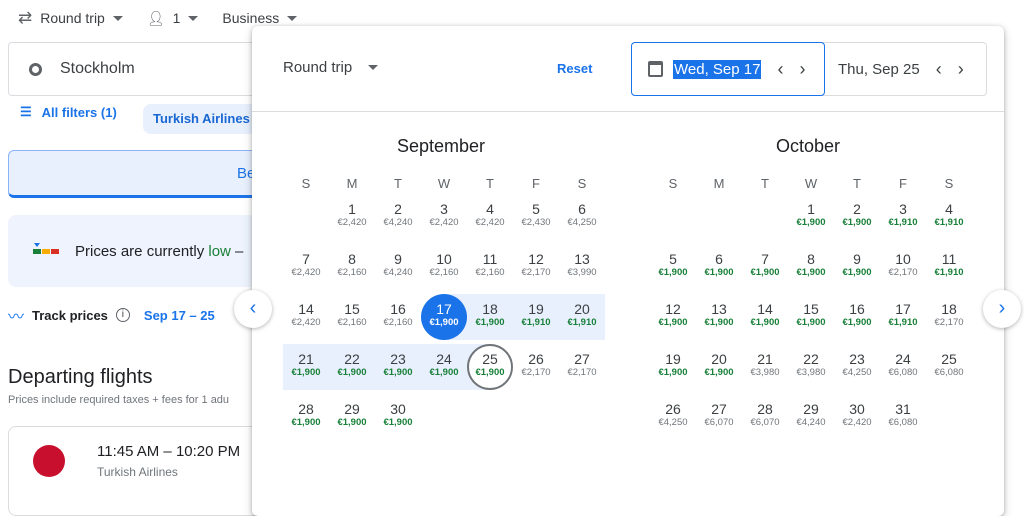  Describe the element at coordinates (490, 272) in the screenshot. I see `day-price: €2,160` at that location.